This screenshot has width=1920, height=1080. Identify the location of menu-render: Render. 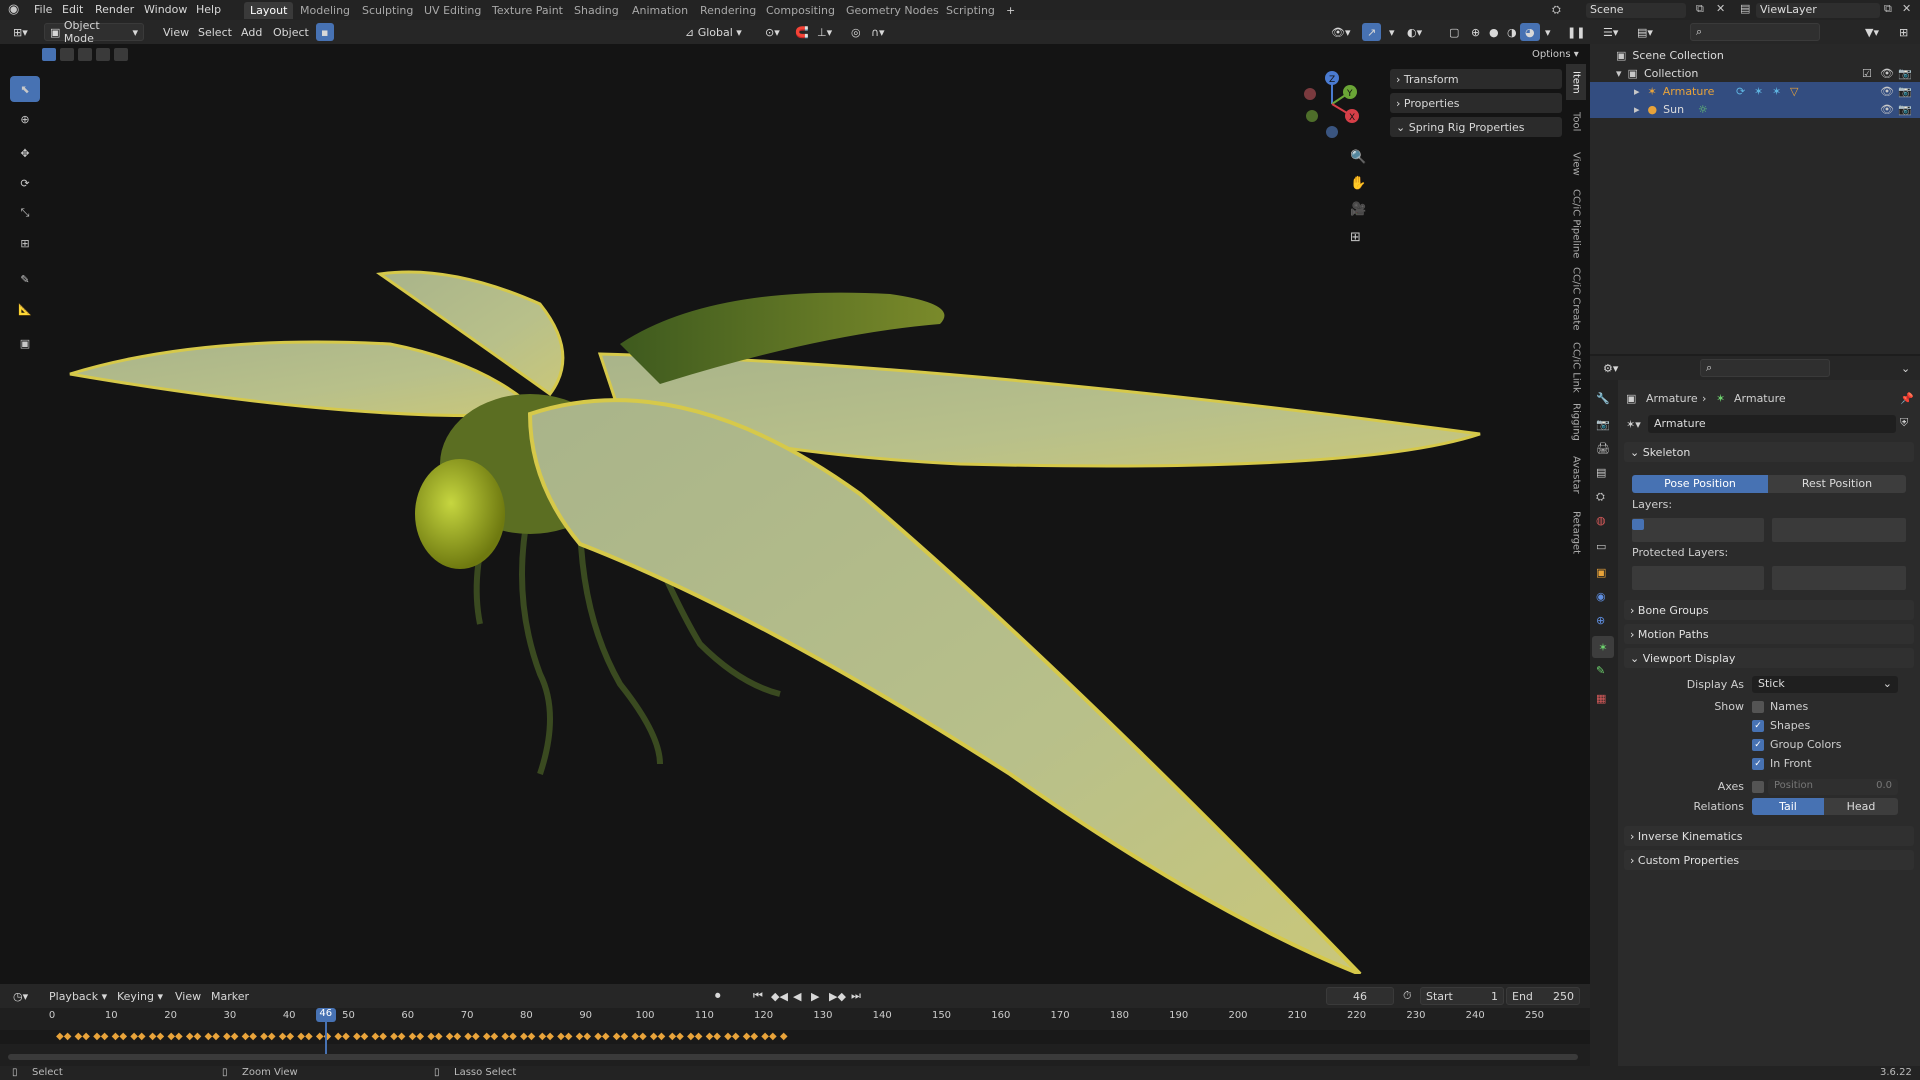
(114, 9).